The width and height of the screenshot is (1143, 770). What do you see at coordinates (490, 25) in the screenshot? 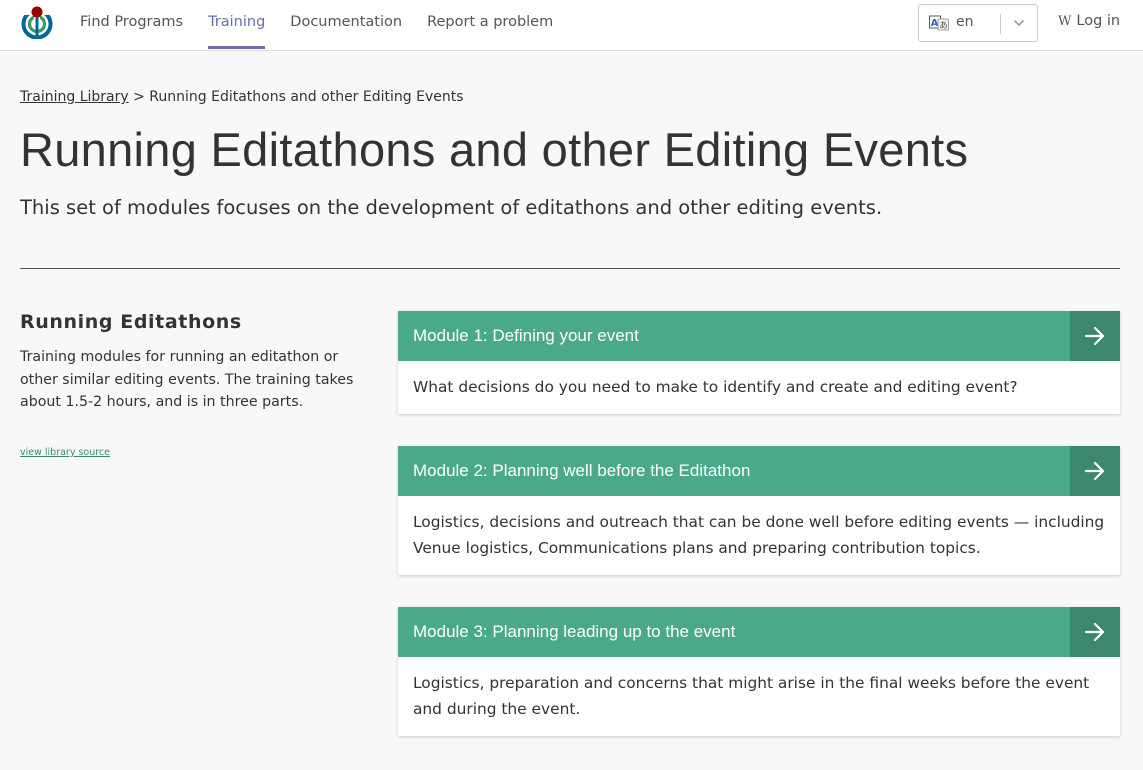
I see `nav-report-problem: Report a problem` at bounding box center [490, 25].